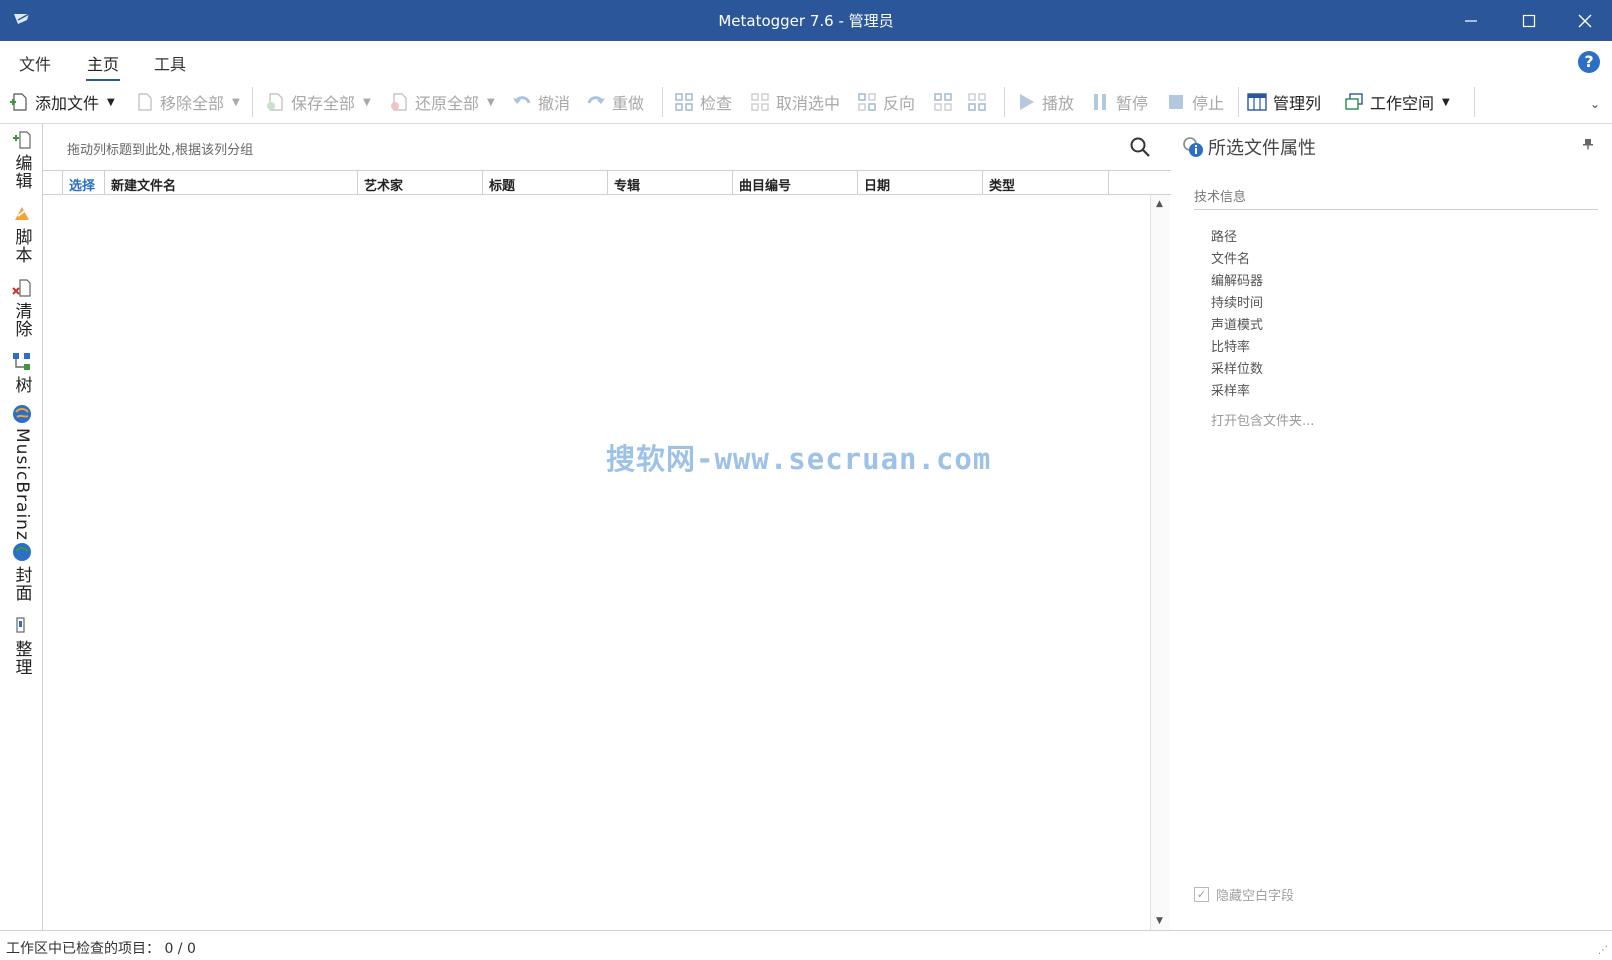  Describe the element at coordinates (596, 100) in the screenshot. I see `redo-icon` at that location.